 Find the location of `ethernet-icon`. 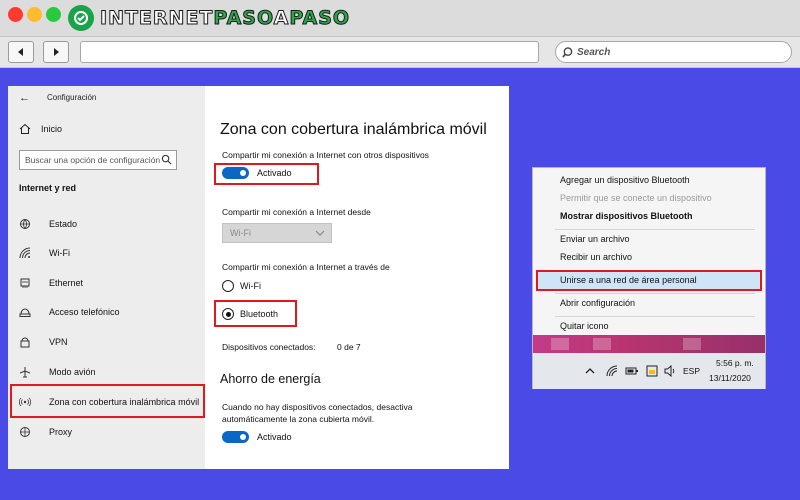

ethernet-icon is located at coordinates (25, 283).